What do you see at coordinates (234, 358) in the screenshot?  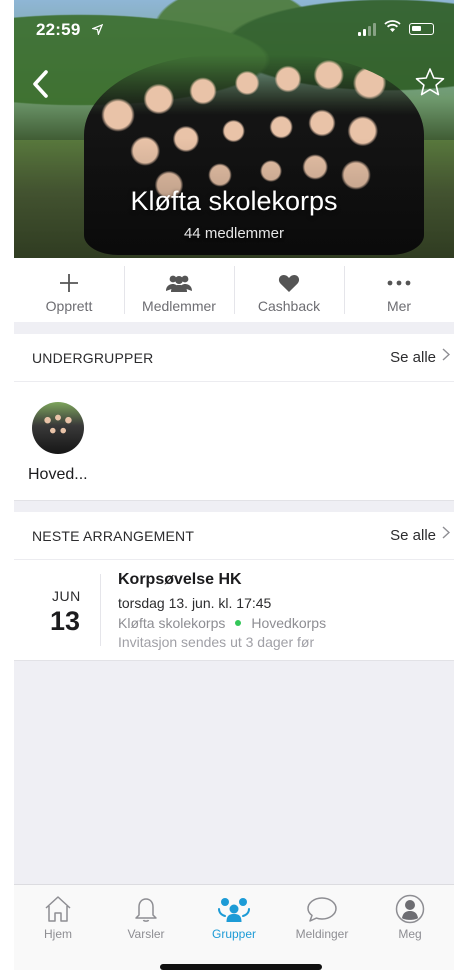 I see `subgroups-header: UNDERGRUPPER Se alle` at bounding box center [234, 358].